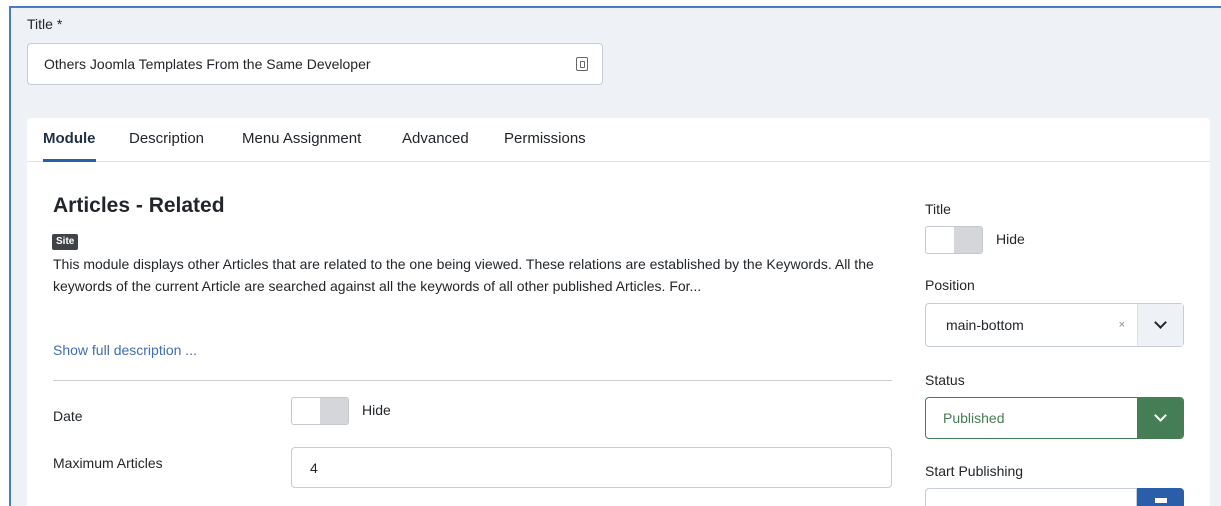  What do you see at coordinates (69, 140) in the screenshot?
I see `tab-module: Module` at bounding box center [69, 140].